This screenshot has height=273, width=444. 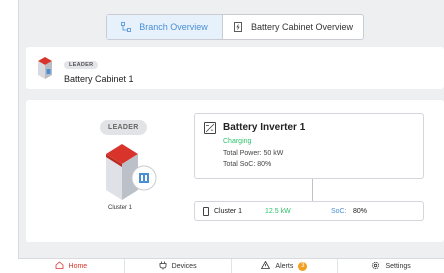 What do you see at coordinates (206, 211) in the screenshot?
I see `cluster-battery-icon` at bounding box center [206, 211].